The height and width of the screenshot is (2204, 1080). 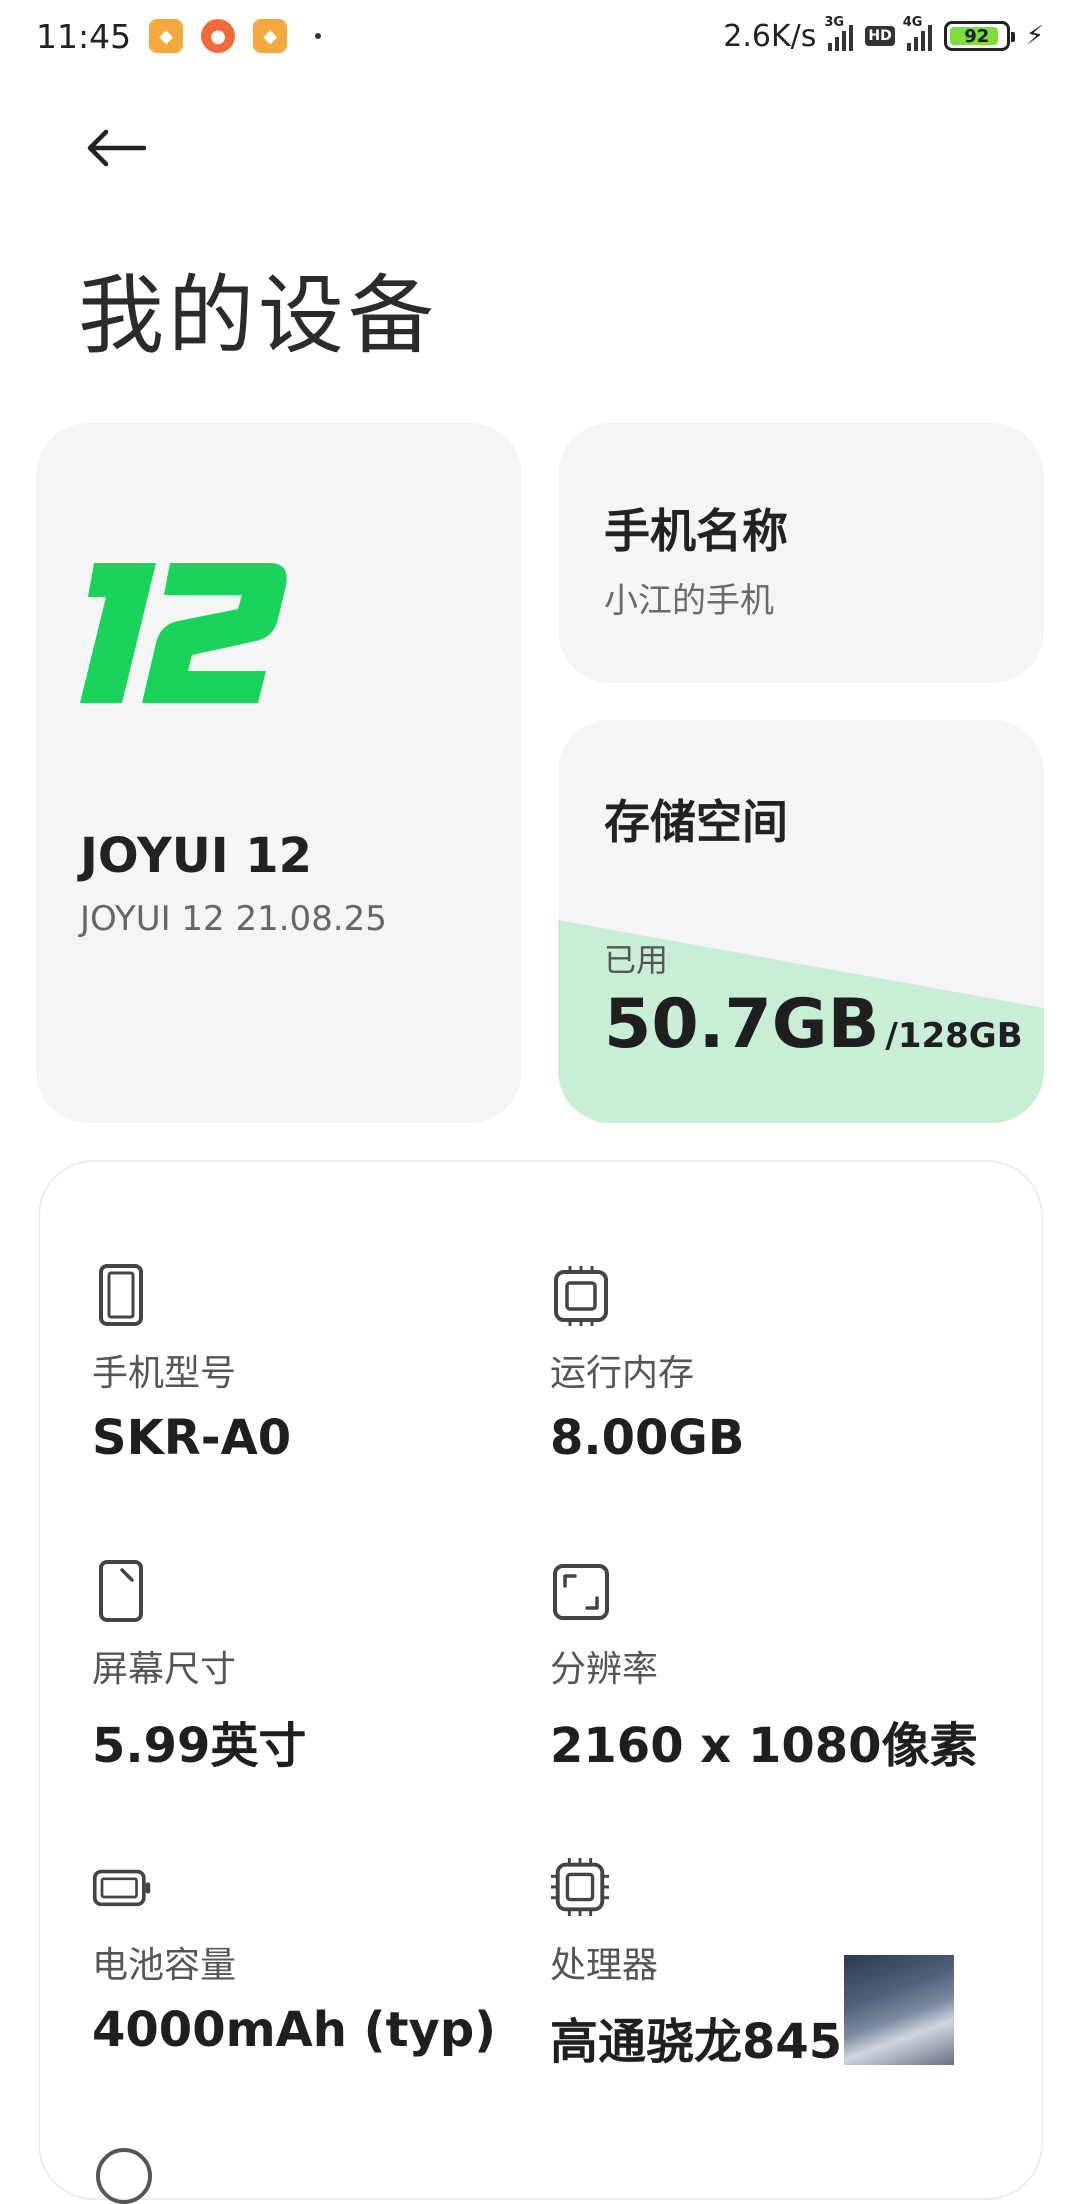 I want to click on spec-label: 分辨率, so click(x=604, y=1669).